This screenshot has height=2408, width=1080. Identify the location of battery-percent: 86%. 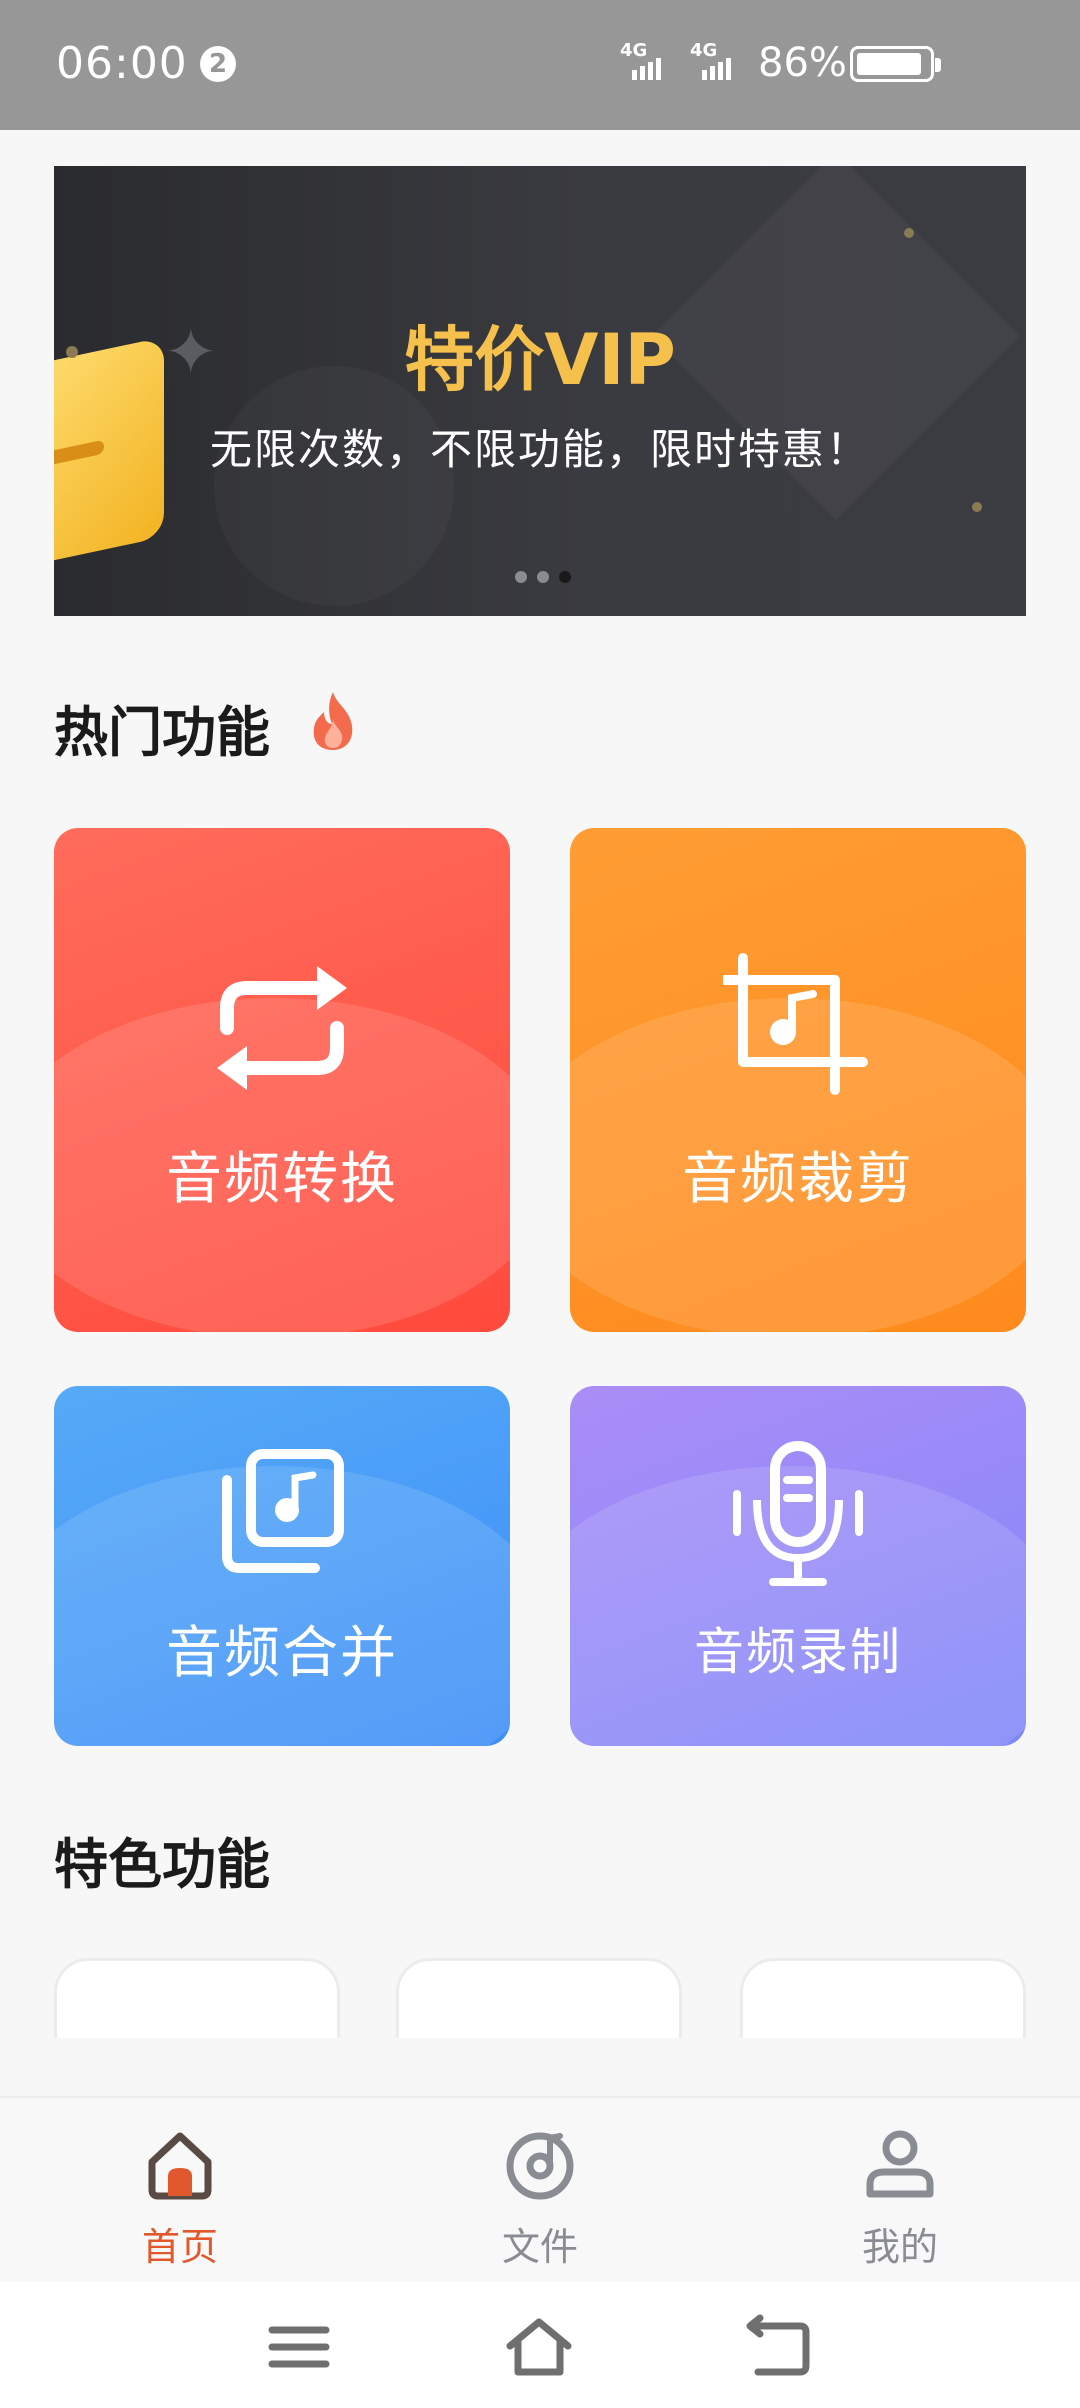
(802, 63).